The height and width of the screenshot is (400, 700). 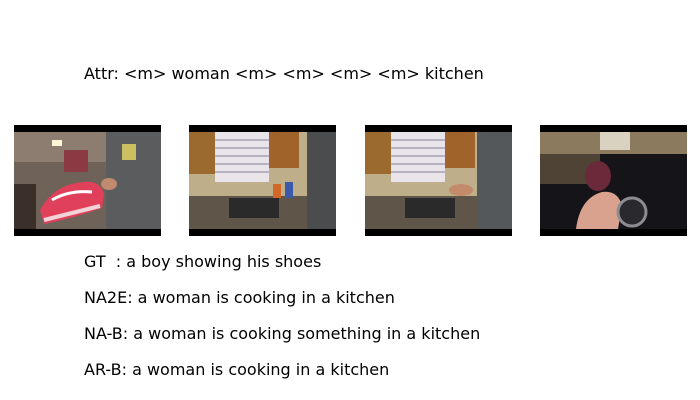 What do you see at coordinates (203, 261) in the screenshot?
I see `caption-ground-truth: GT : a boy showing his shoes` at bounding box center [203, 261].